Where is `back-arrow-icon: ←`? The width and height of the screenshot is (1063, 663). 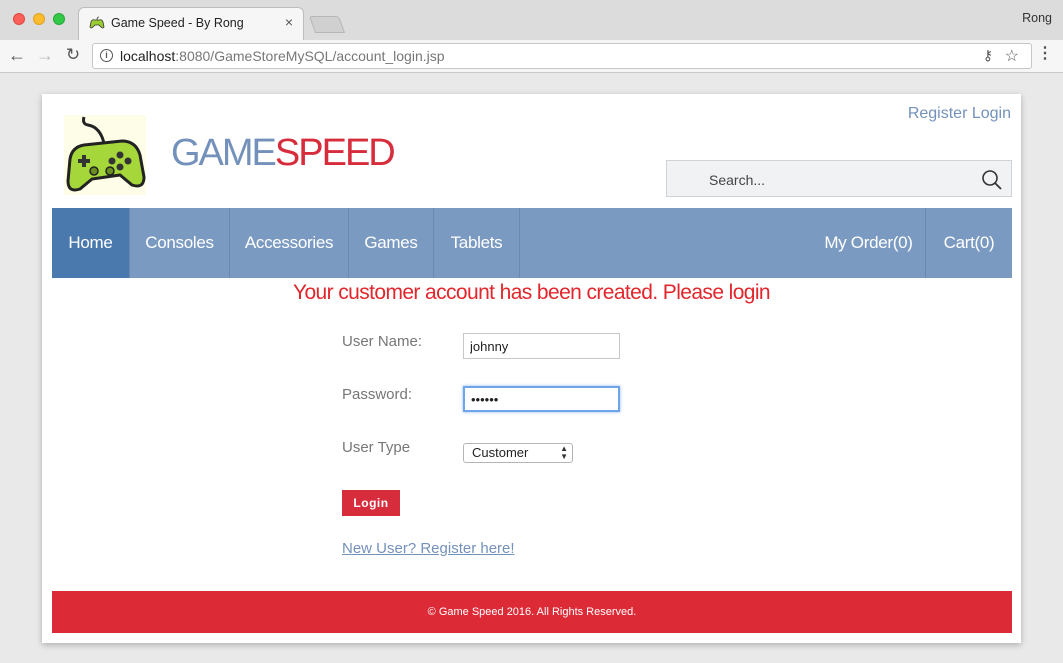
back-arrow-icon: ← is located at coordinates (17, 55).